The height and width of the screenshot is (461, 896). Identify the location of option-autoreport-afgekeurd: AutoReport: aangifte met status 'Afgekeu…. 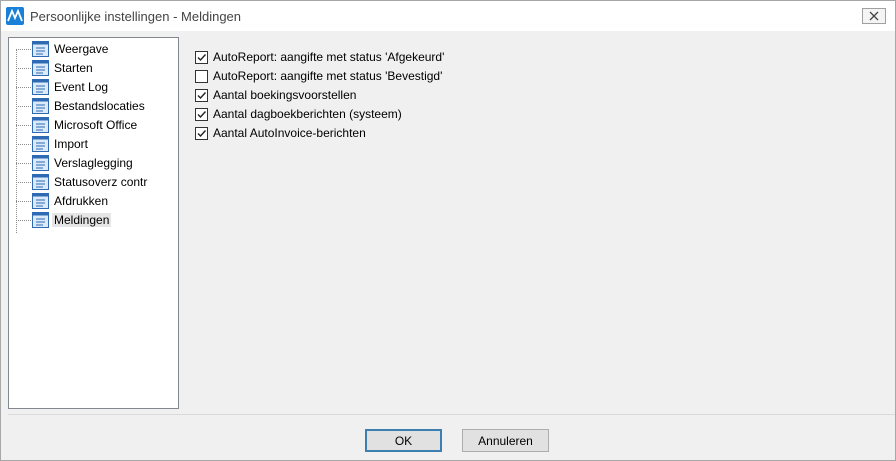
(405, 58).